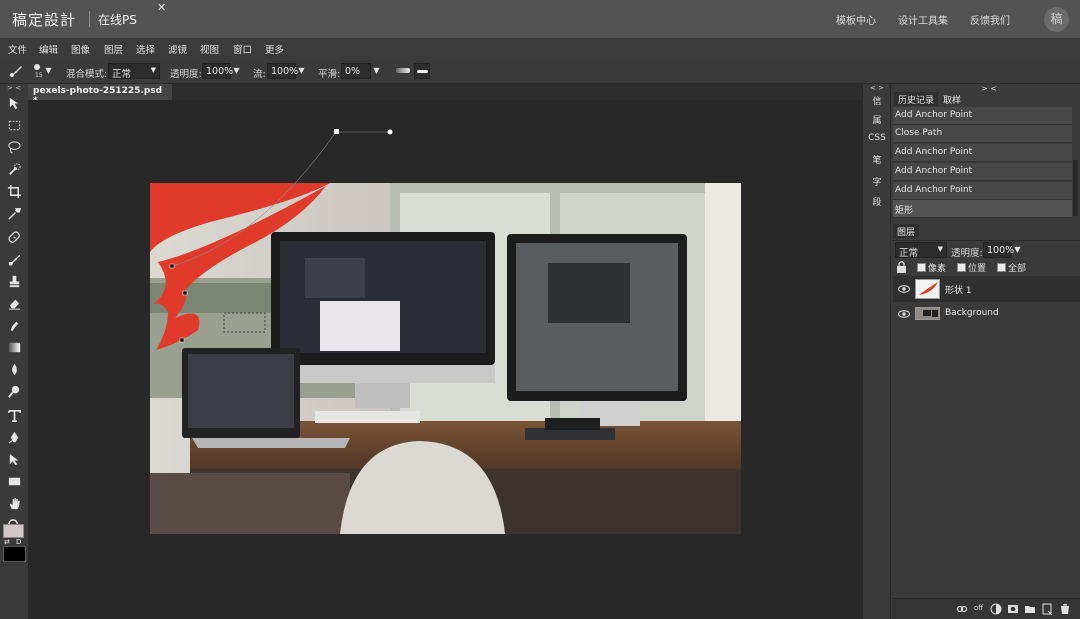 This screenshot has width=1080, height=619. Describe the element at coordinates (14, 325) in the screenshot. I see `smudge-tool` at that location.